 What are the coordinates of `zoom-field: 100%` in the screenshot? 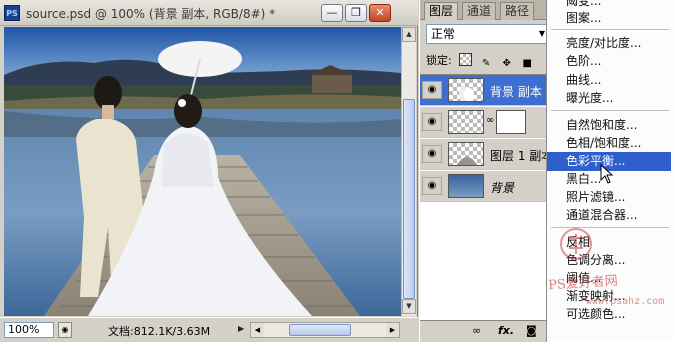 It's located at (29, 330).